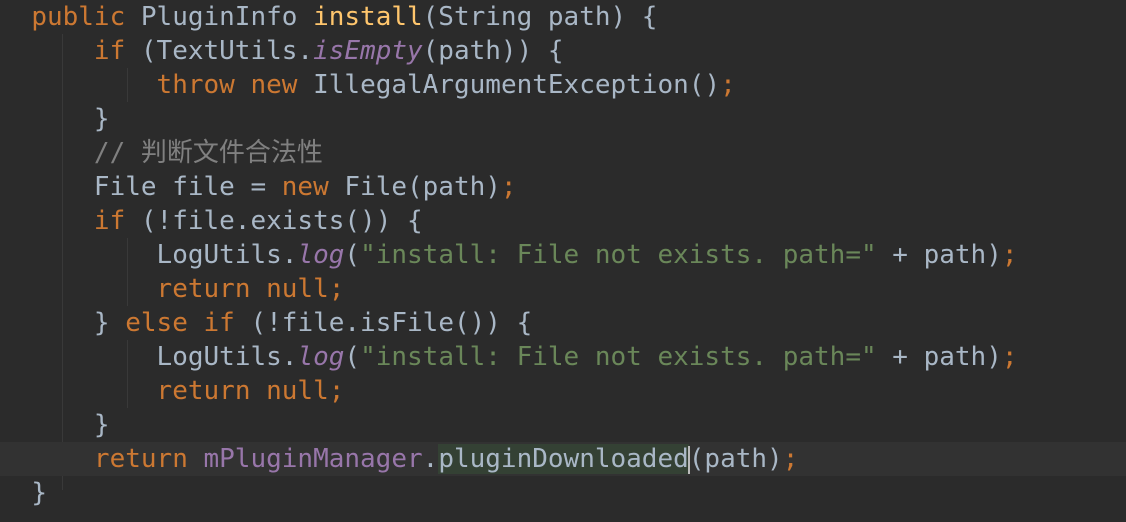 The image size is (1126, 522). What do you see at coordinates (563, 391) in the screenshot?
I see `code-line-12: return null;` at bounding box center [563, 391].